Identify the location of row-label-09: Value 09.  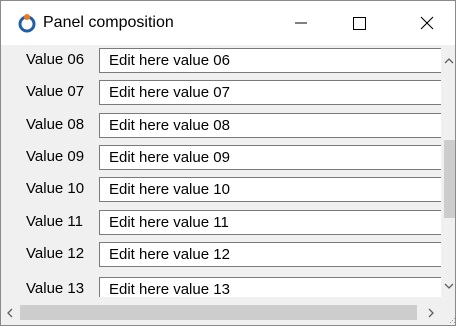
(49, 157).